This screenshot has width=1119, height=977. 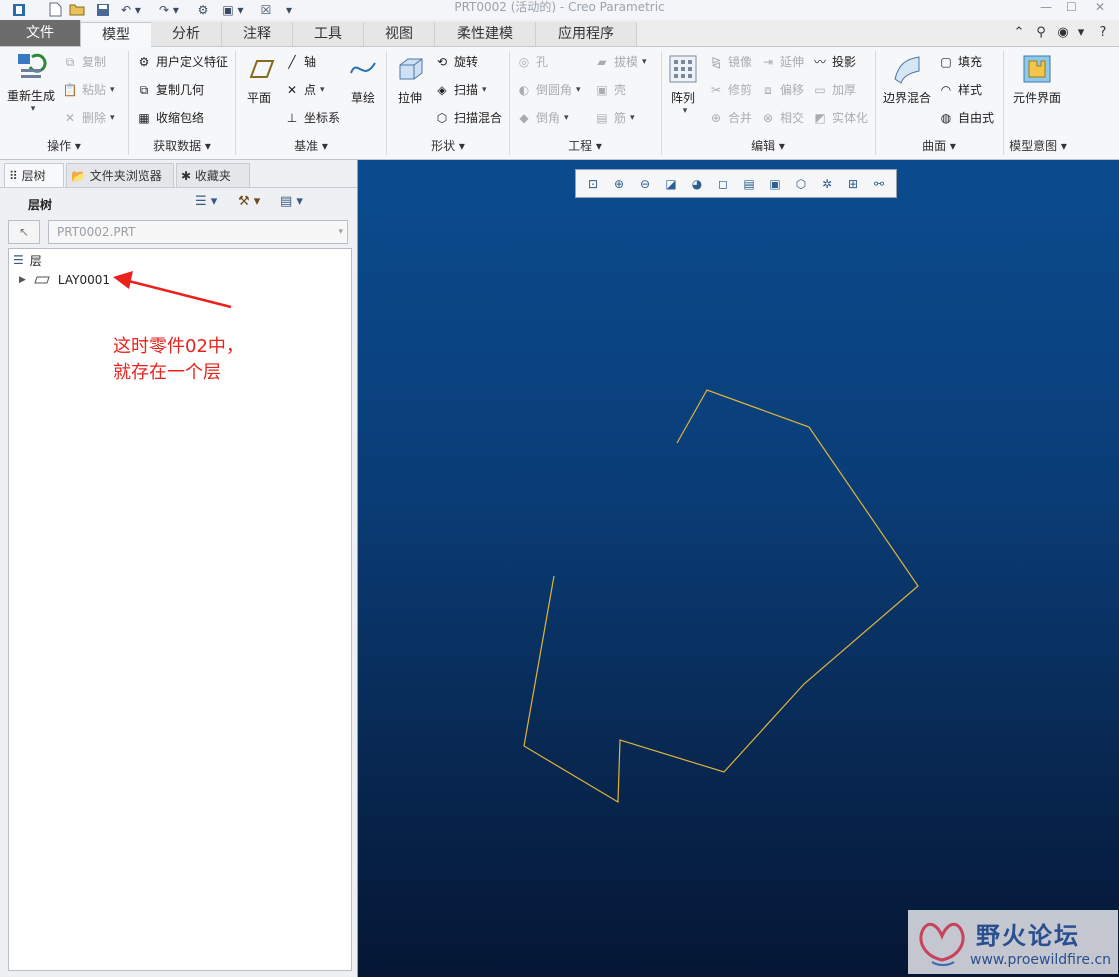 I want to click on revolve-button: ⟲ 旋转, so click(x=456, y=62).